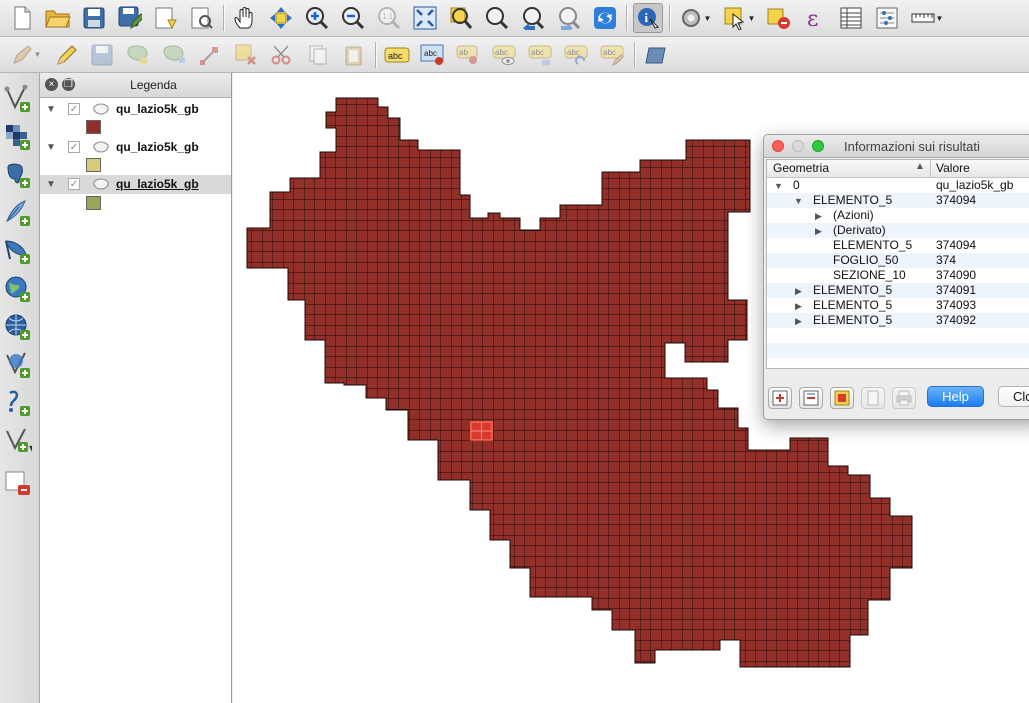 The width and height of the screenshot is (1029, 703). Describe the element at coordinates (497, 18) in the screenshot. I see `zoom-to-layer-icon` at that location.